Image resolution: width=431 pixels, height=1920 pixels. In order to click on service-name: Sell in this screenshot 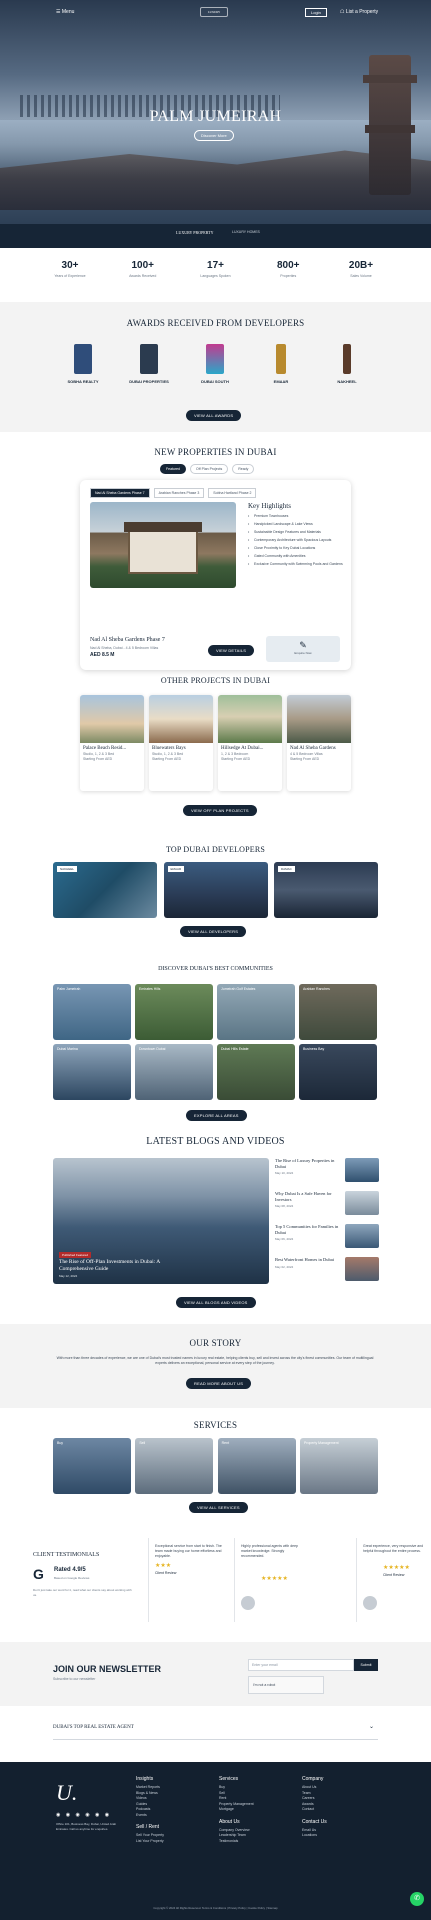, I will do `click(142, 1443)`.